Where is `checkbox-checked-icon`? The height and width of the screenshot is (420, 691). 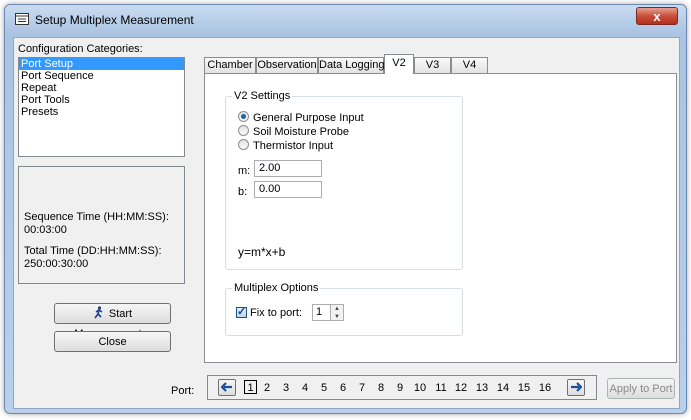
checkbox-checked-icon is located at coordinates (241, 311).